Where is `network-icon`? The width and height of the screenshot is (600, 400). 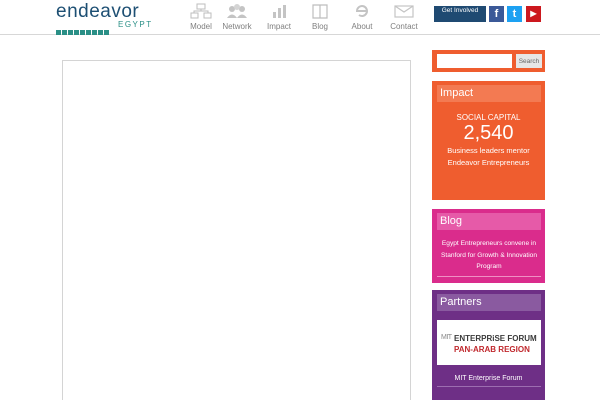 network-icon is located at coordinates (237, 11).